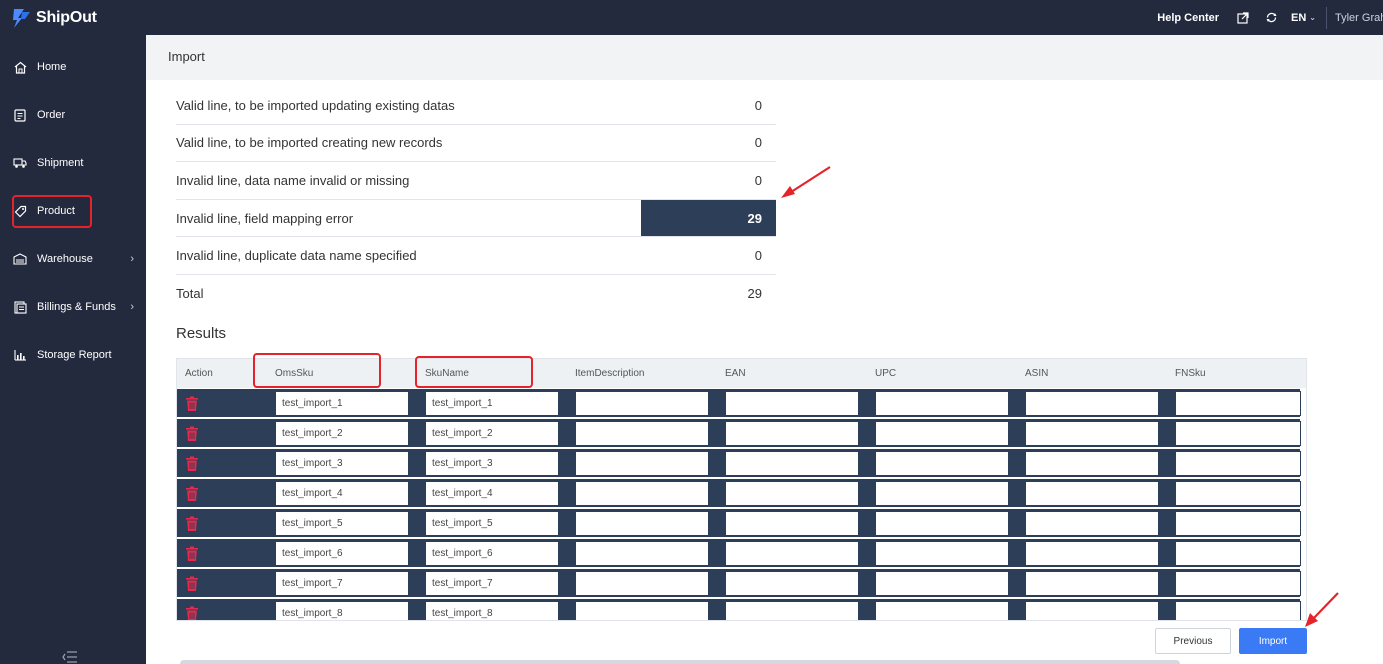 Image resolution: width=1383 pixels, height=664 pixels. Describe the element at coordinates (691, 17) in the screenshot. I see `top-bar: ShipOut Help Center EN ⌄ Tyler Graham` at that location.